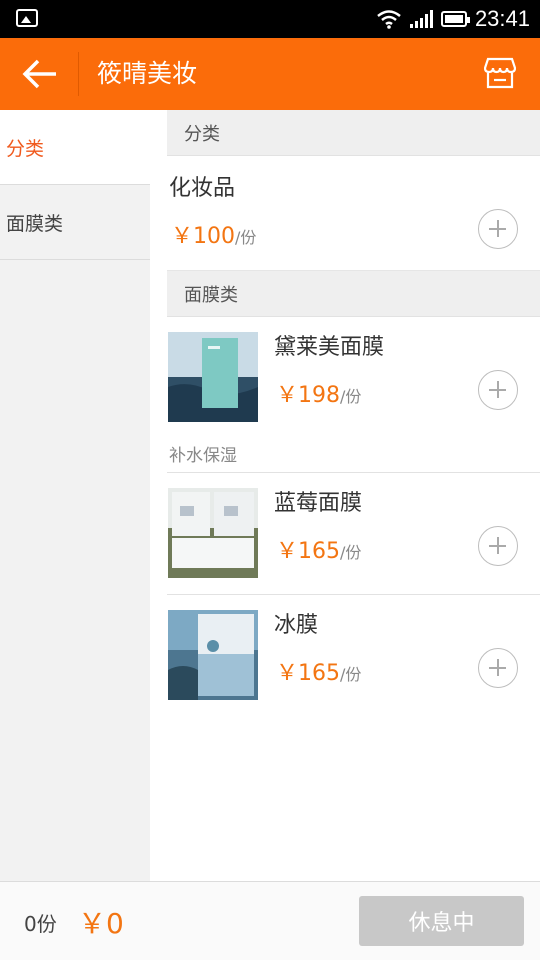 The height and width of the screenshot is (960, 540). What do you see at coordinates (147, 73) in the screenshot?
I see `page-title: 筱晴美妆` at bounding box center [147, 73].